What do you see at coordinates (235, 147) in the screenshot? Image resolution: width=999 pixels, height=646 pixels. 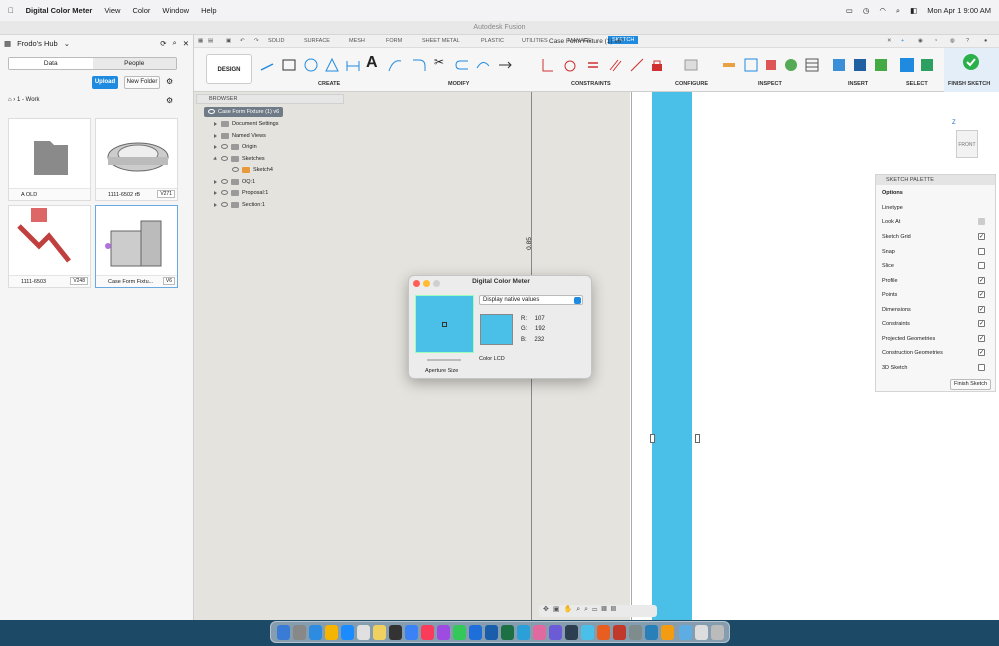 I see `browser-row: Origin` at bounding box center [235, 147].